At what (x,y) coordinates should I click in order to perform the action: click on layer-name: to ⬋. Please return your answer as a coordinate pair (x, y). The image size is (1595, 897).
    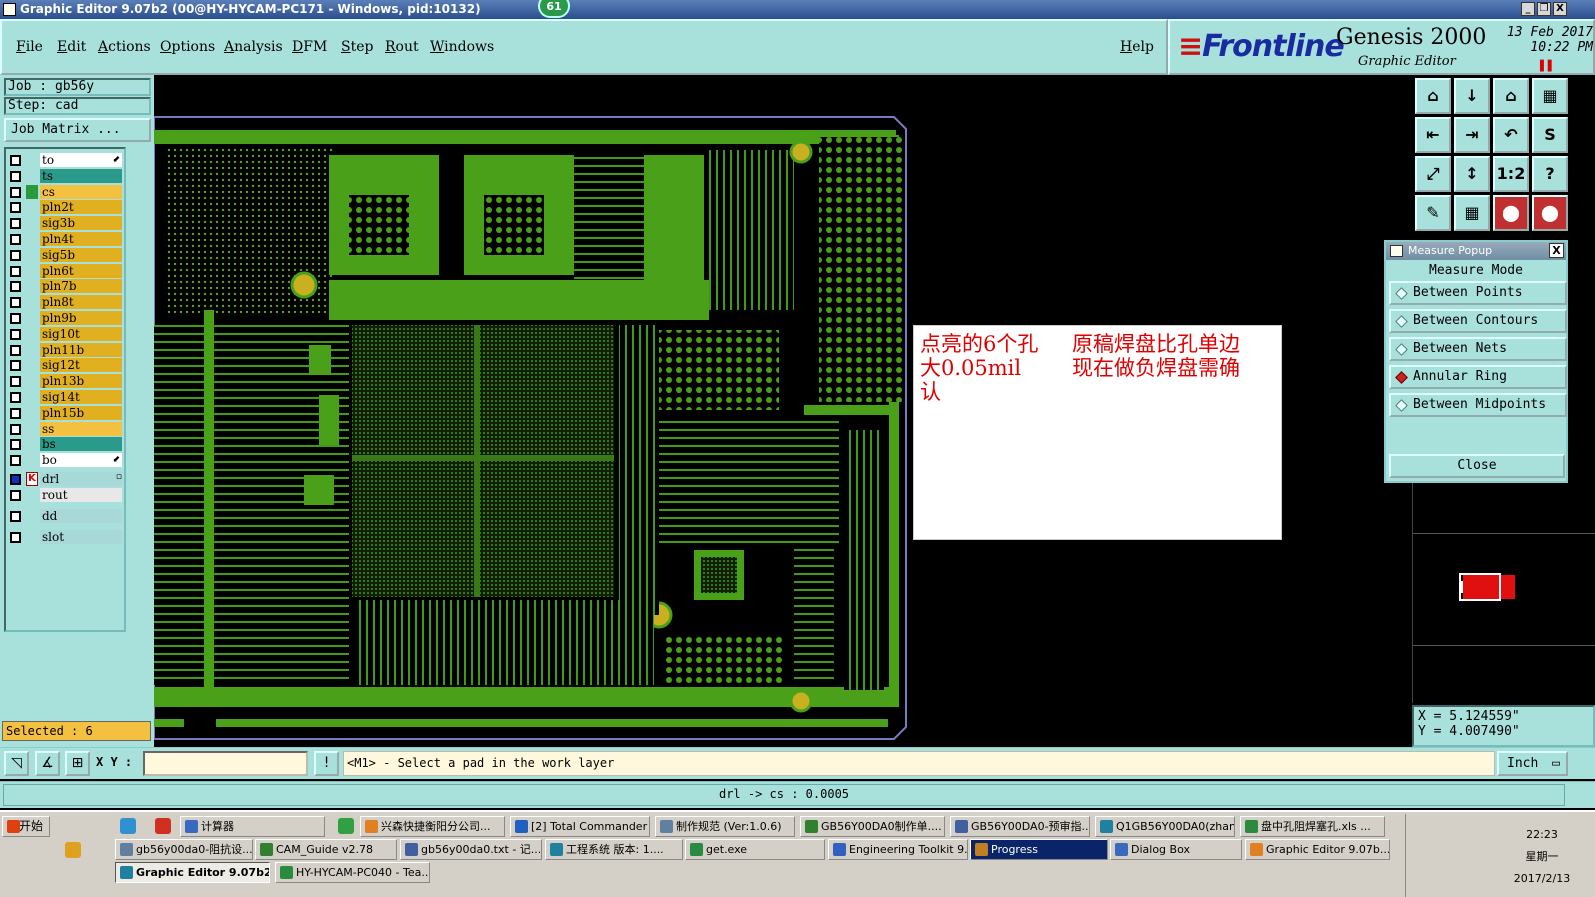
    Looking at the image, I should click on (81, 160).